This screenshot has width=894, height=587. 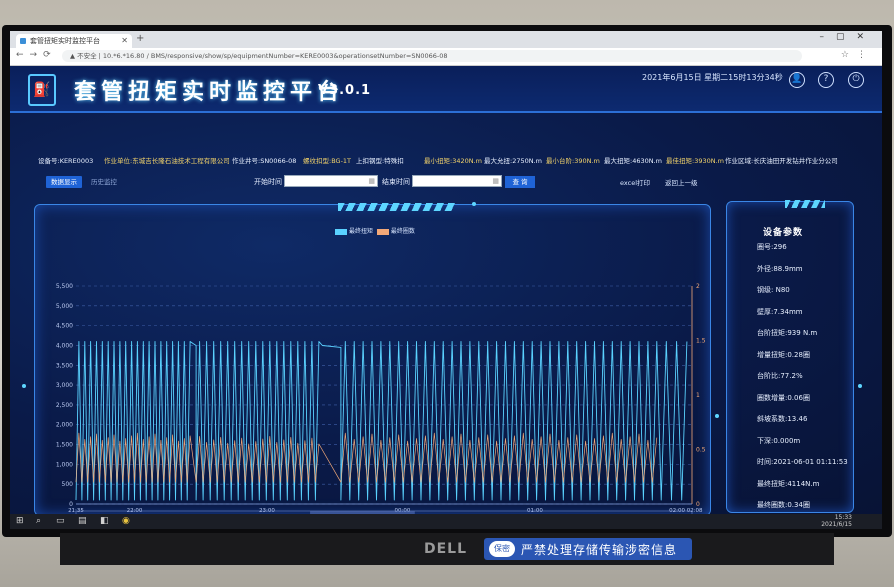 What do you see at coordinates (836, 524) in the screenshot?
I see `clock-date: 2021/6/15` at bounding box center [836, 524].